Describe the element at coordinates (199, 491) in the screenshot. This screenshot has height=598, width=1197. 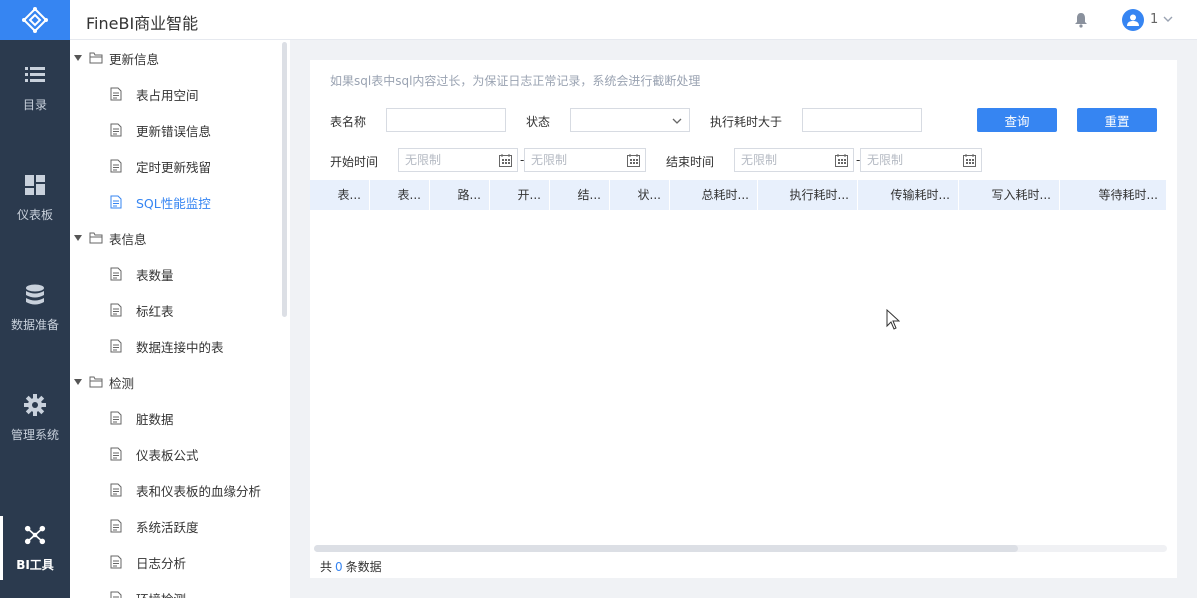
I see `tree-item-label: 表和仪表板的血缘分析` at that location.